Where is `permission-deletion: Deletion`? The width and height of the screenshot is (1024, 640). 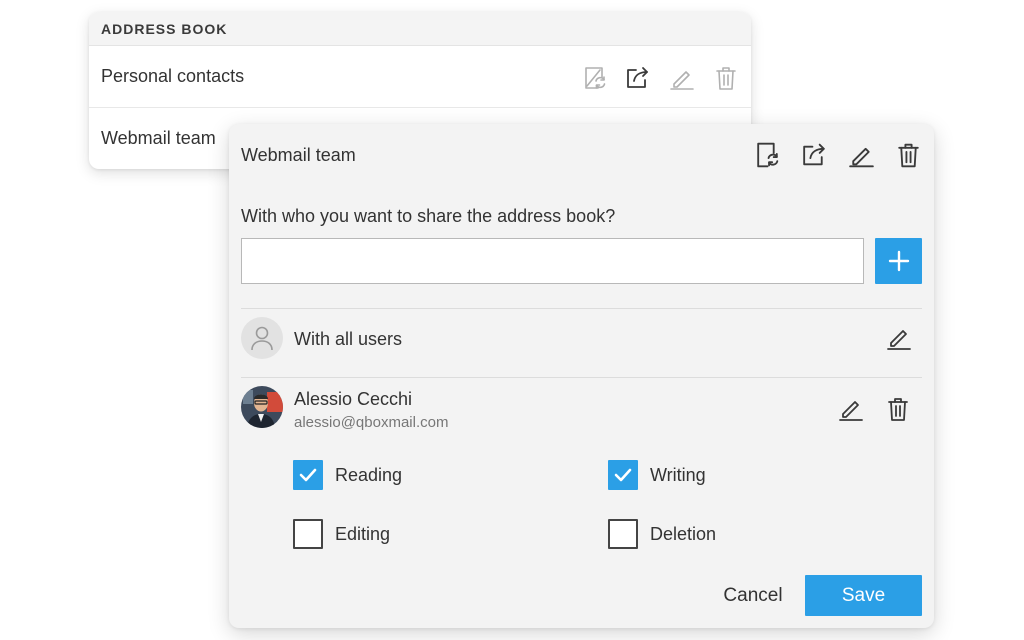 permission-deletion: Deletion is located at coordinates (662, 534).